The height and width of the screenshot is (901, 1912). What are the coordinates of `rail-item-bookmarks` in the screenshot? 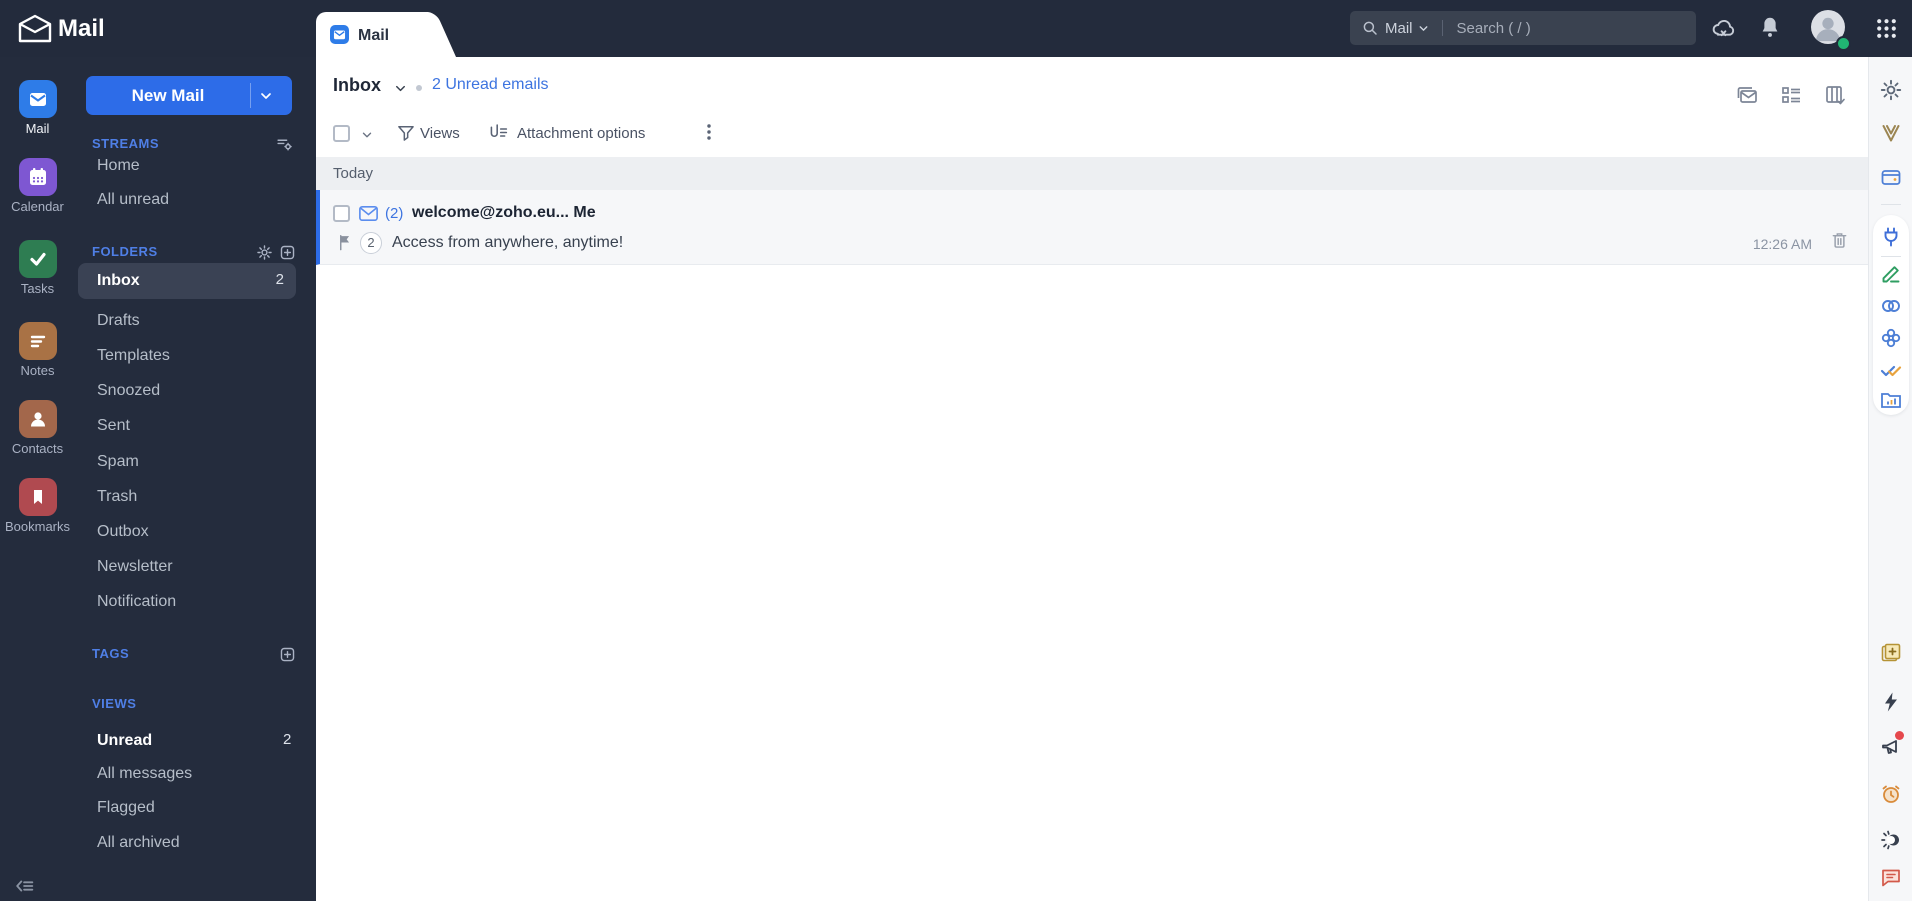 It's located at (38, 497).